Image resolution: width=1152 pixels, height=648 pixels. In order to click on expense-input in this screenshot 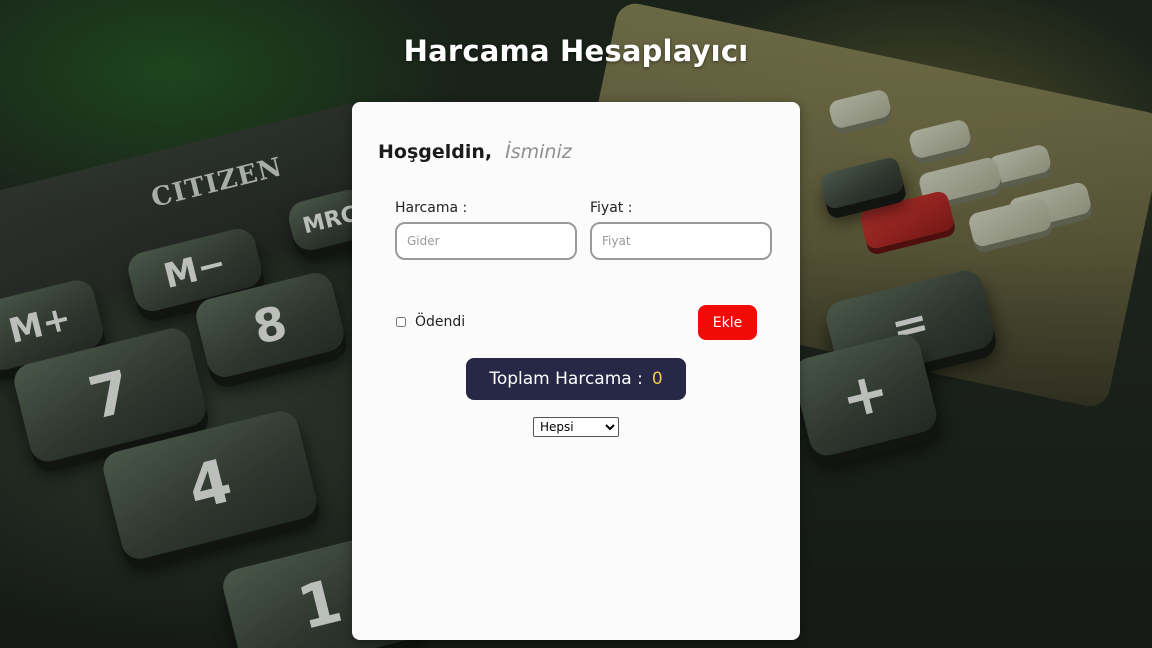, I will do `click(486, 241)`.